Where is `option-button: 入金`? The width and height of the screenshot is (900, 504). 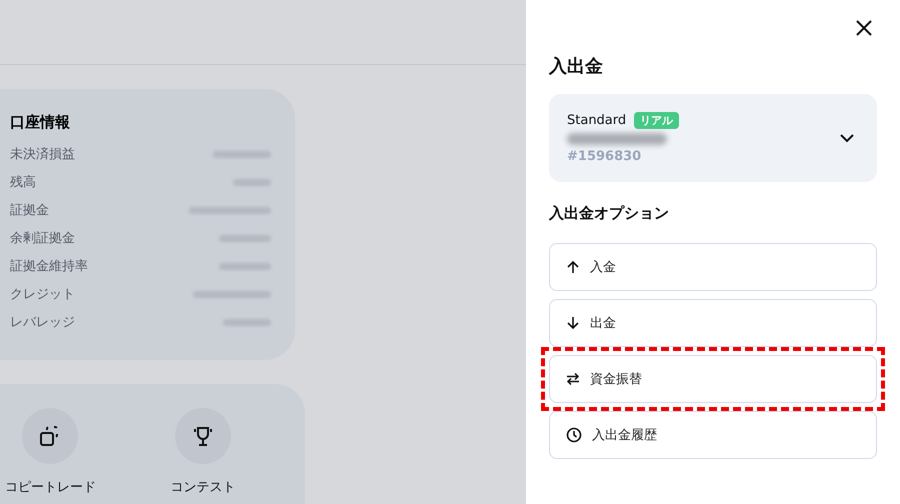 option-button: 入金 is located at coordinates (713, 267).